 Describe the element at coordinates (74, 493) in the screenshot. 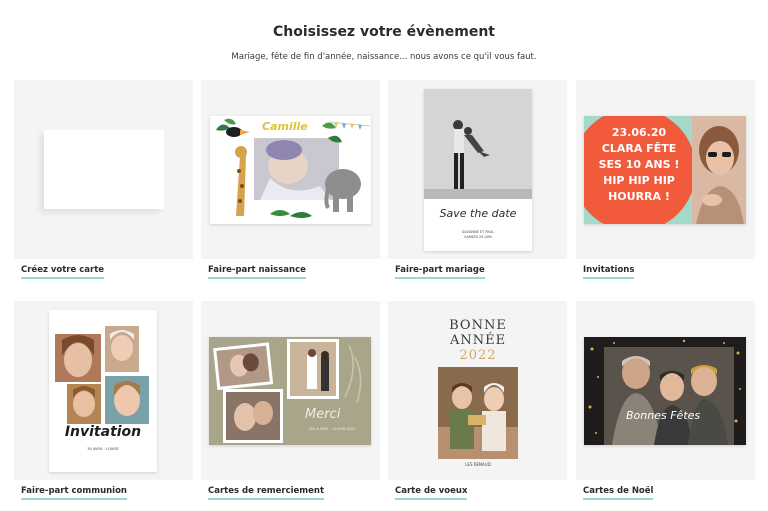

I see `card-label: Faire-part communion` at that location.